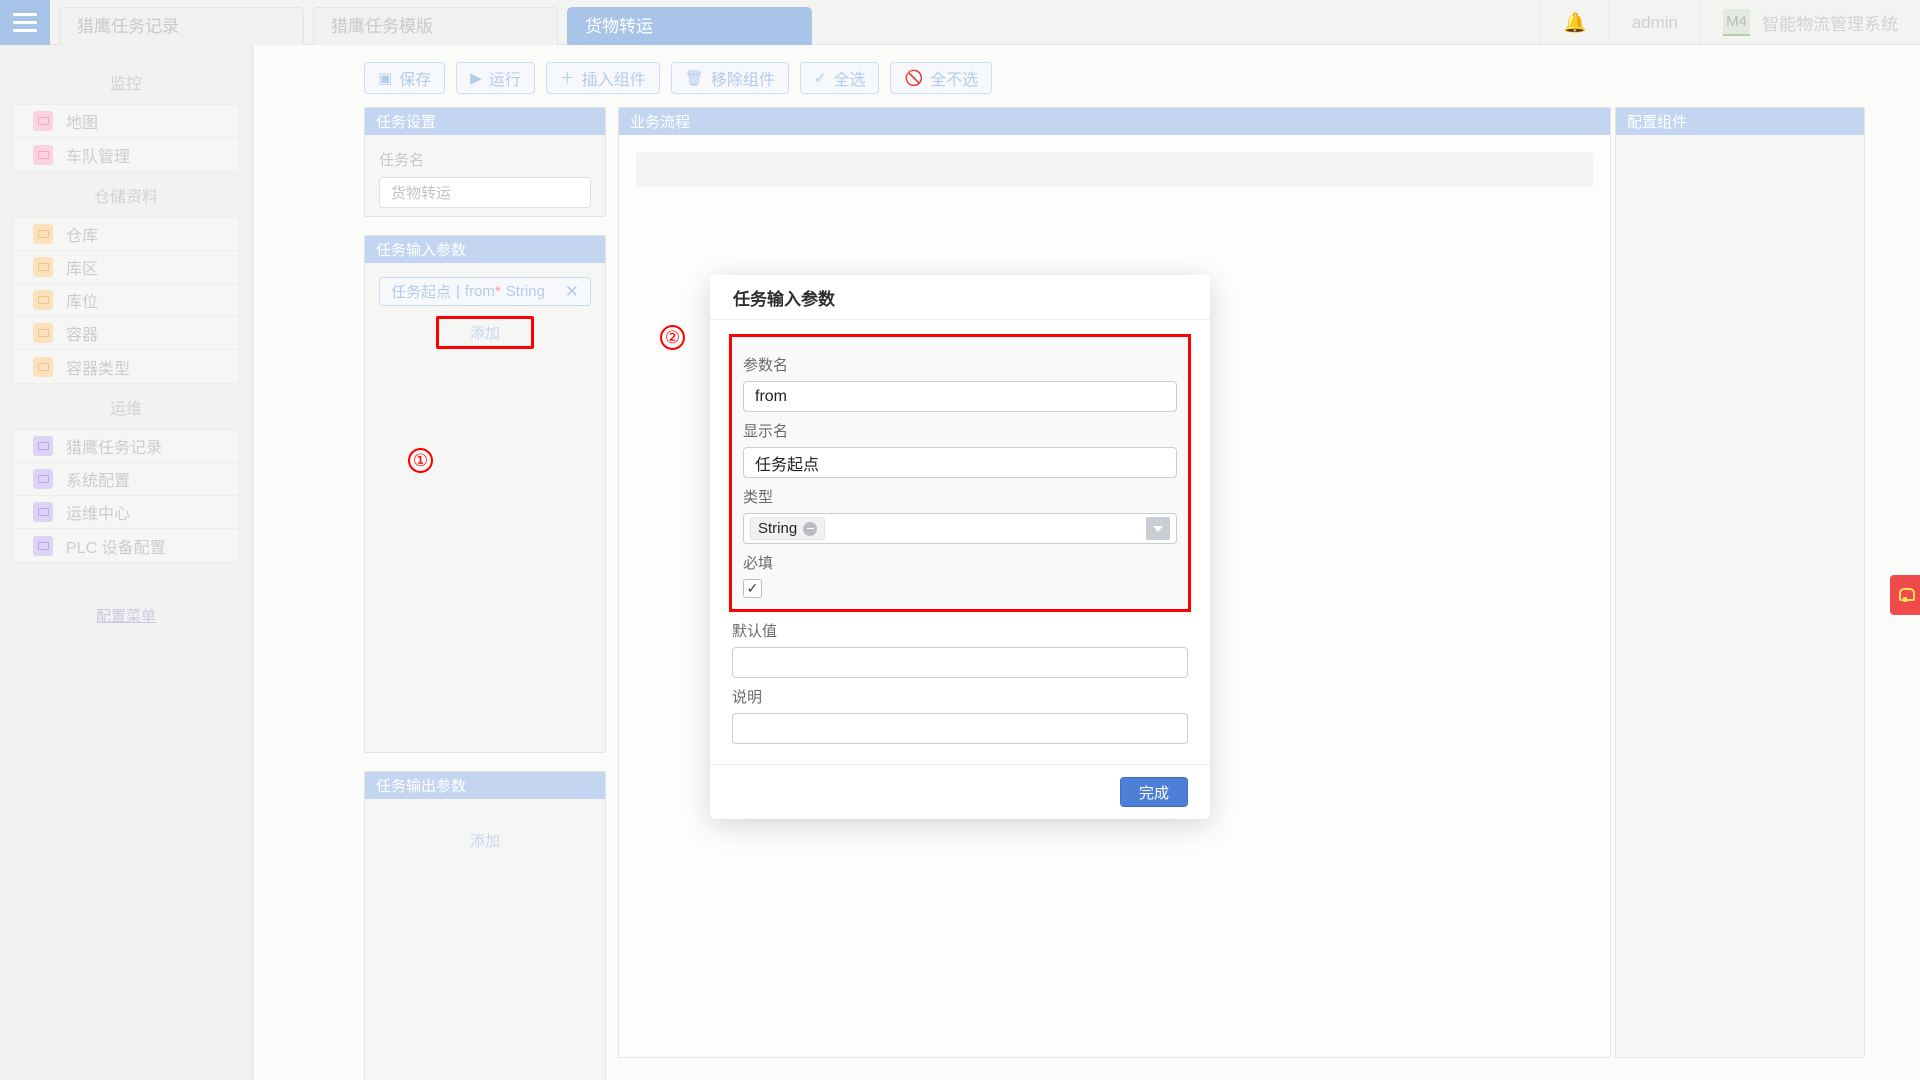 This screenshot has width=1920, height=1080. Describe the element at coordinates (126, 267) in the screenshot. I see `sidebar-item-storage-area: 库区` at that location.